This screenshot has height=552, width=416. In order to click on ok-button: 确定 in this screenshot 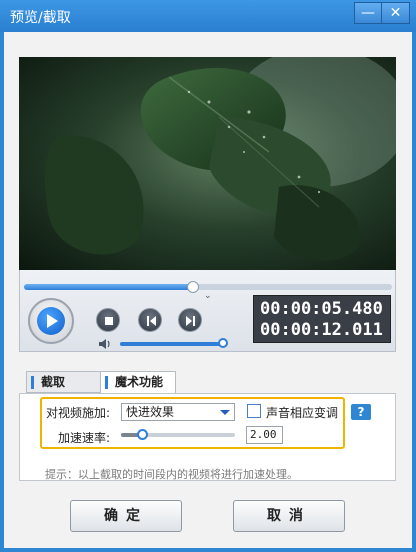, I will do `click(126, 516)`.